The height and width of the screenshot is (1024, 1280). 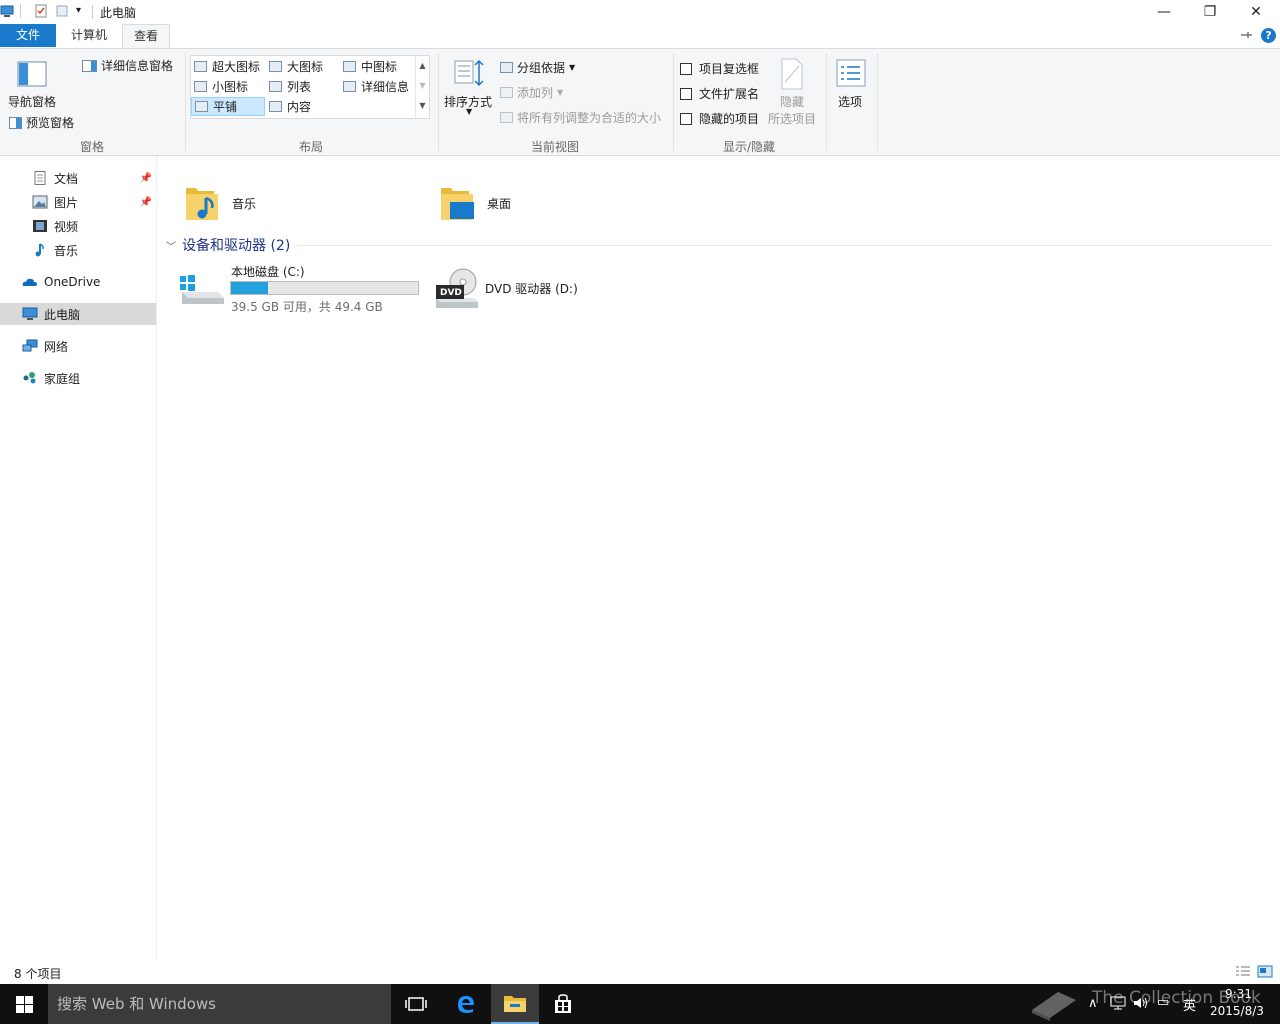 I want to click on layout-small-icons: 小图标, so click(x=221, y=86).